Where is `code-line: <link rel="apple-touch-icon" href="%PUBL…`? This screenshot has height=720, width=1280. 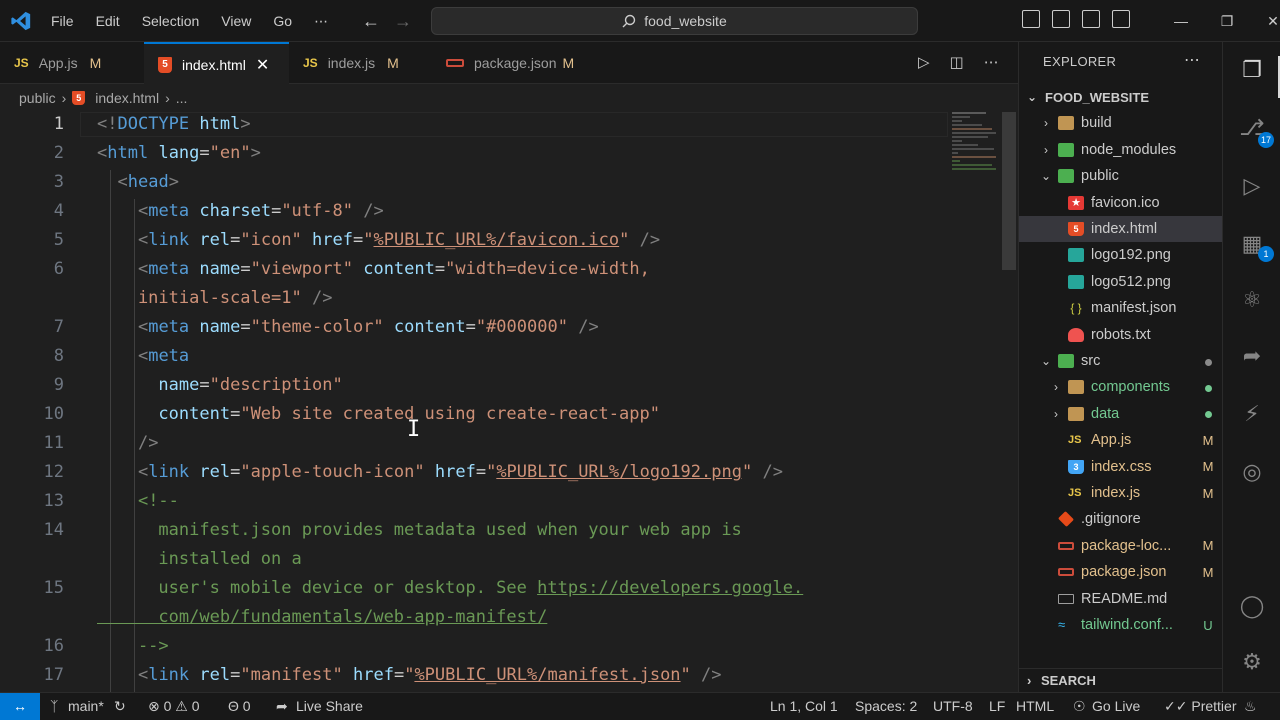
code-line: <link rel="apple-touch-icon" href="%PUBL… is located at coordinates (440, 472).